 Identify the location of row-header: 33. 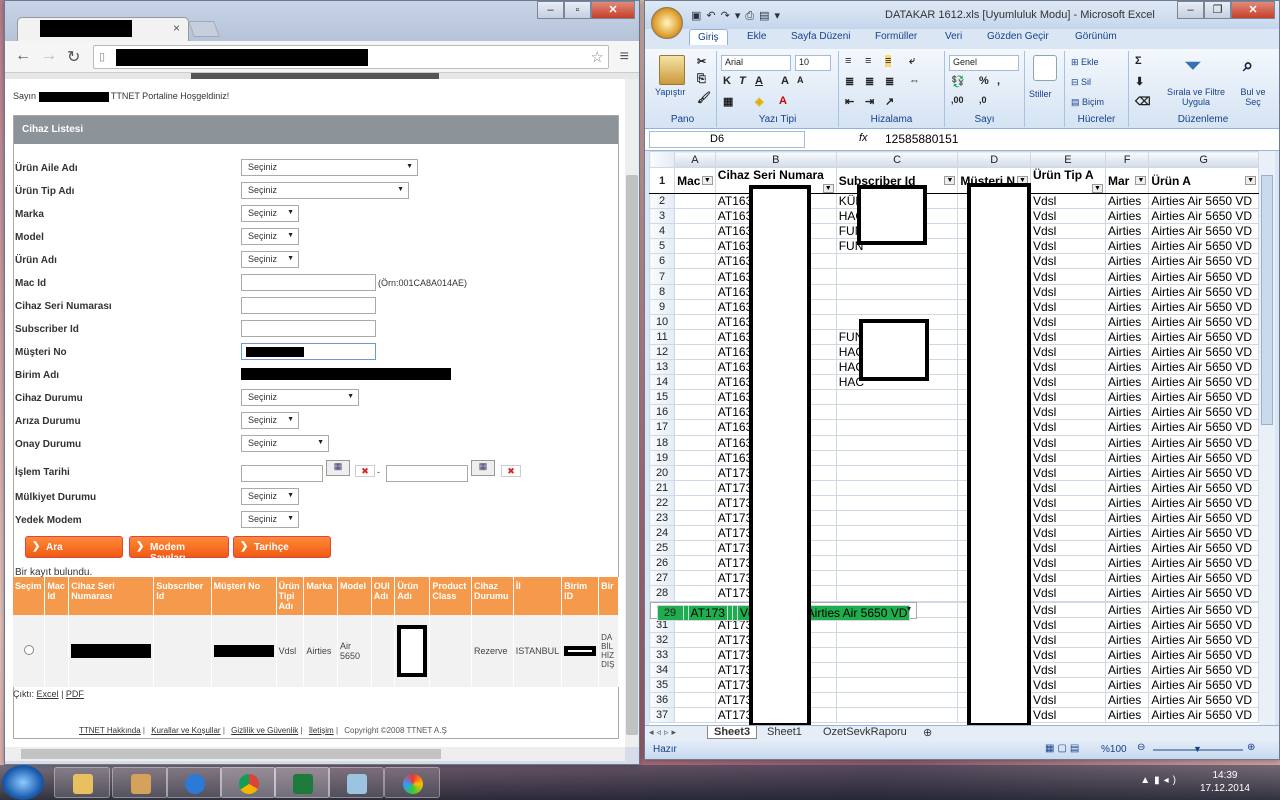
(662, 654).